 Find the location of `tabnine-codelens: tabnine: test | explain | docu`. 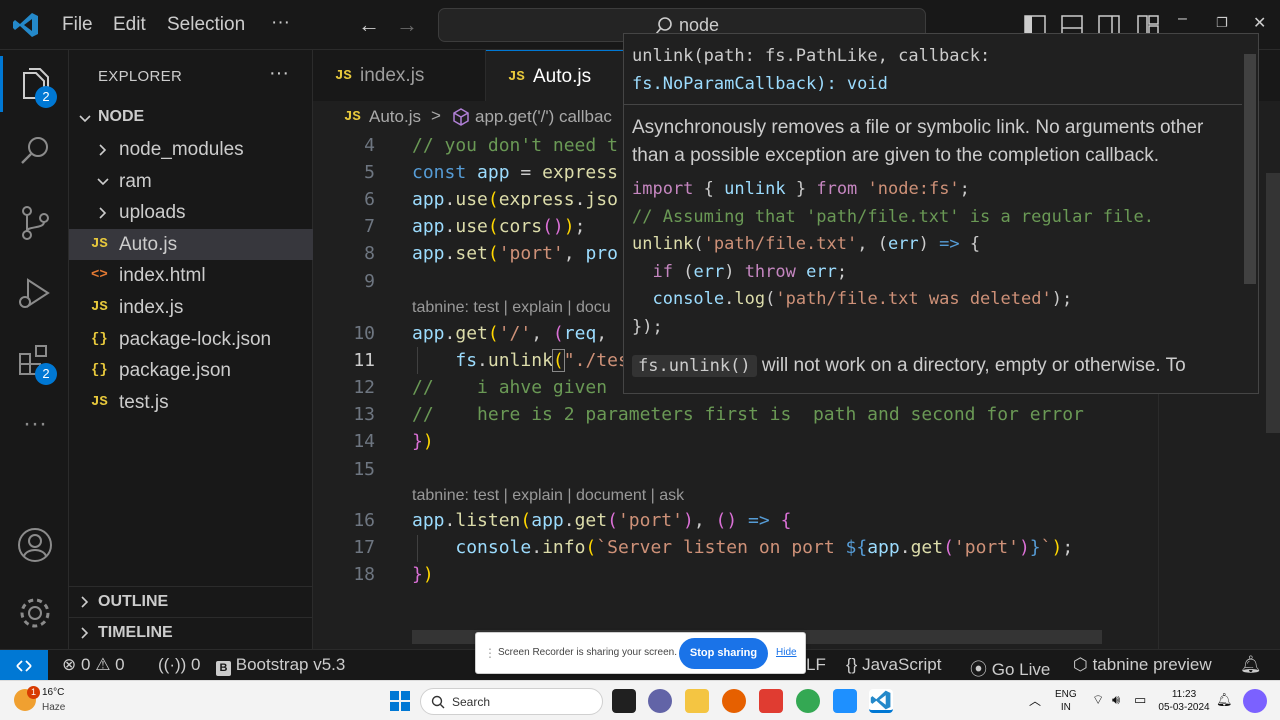

tabnine-codelens: tabnine: test | explain | docu is located at coordinates (511, 308).